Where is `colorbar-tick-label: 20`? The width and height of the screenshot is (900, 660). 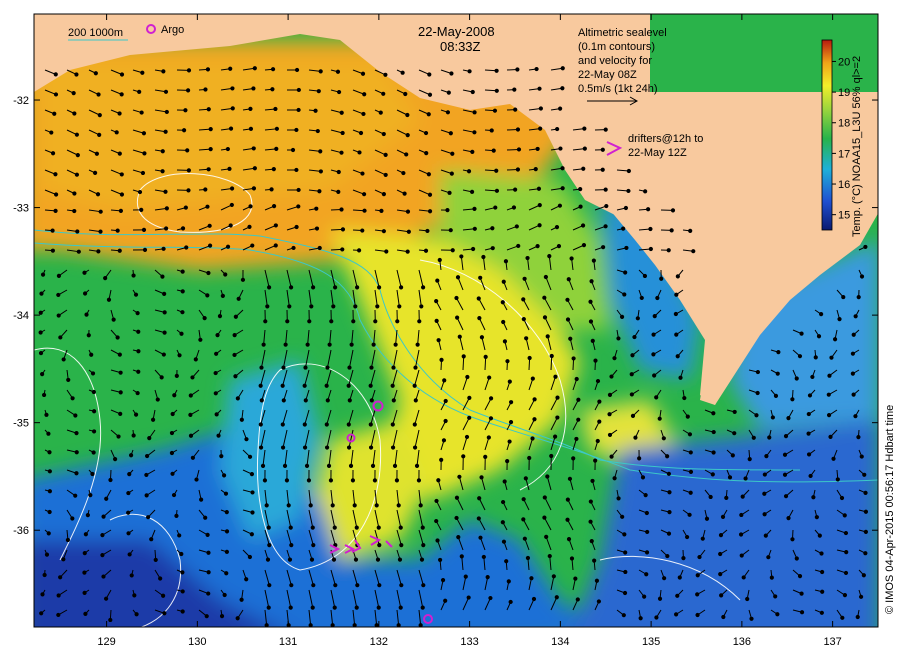
colorbar-tick-label: 20 is located at coordinates (844, 62).